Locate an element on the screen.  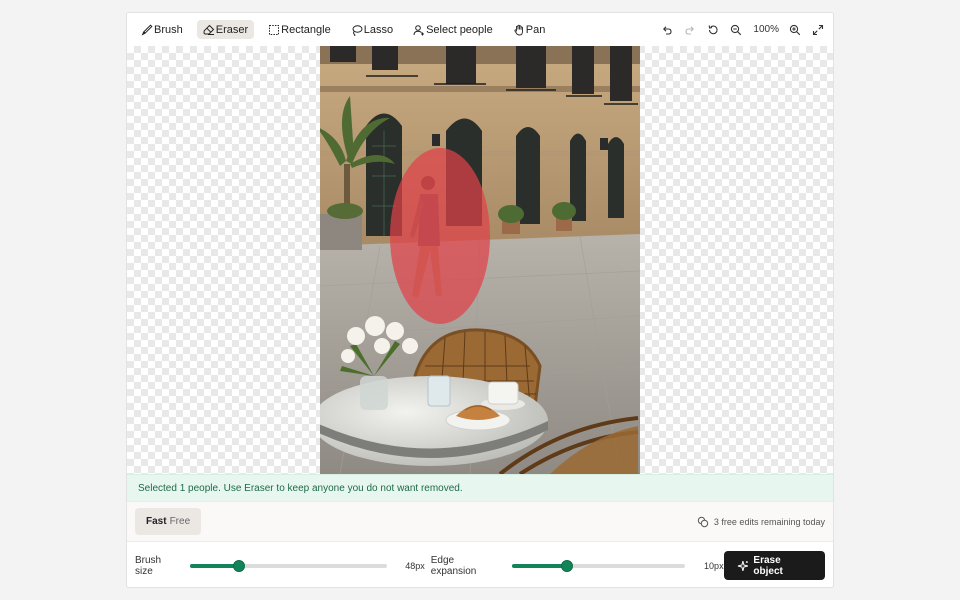
edge-expansion-slider is located at coordinates (598, 565).